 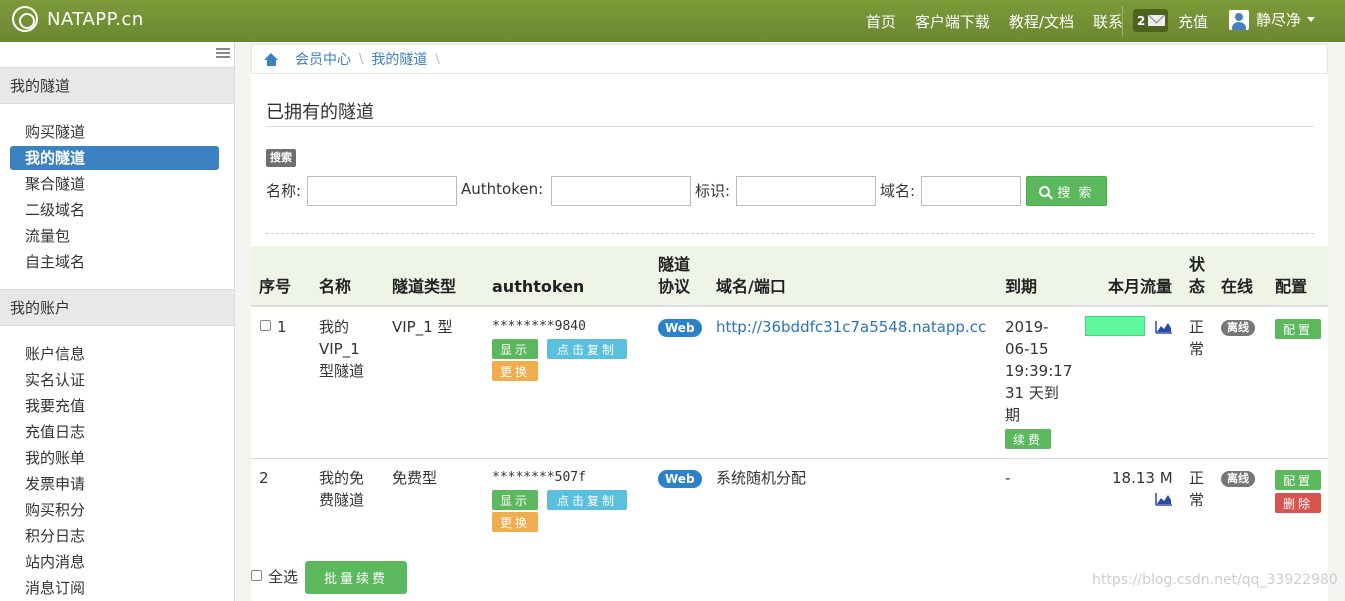 What do you see at coordinates (971, 191) in the screenshot?
I see `domain-input` at bounding box center [971, 191].